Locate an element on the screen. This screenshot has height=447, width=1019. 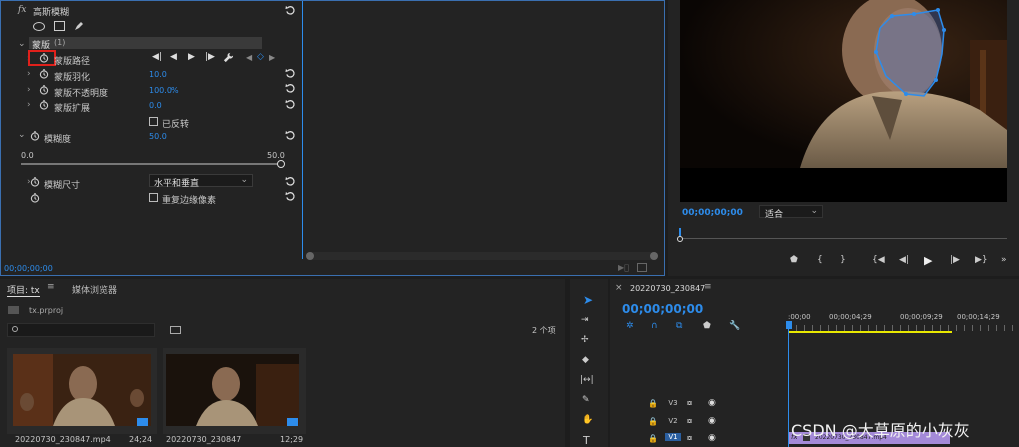
video-frame-image is located at coordinates (843, 101).